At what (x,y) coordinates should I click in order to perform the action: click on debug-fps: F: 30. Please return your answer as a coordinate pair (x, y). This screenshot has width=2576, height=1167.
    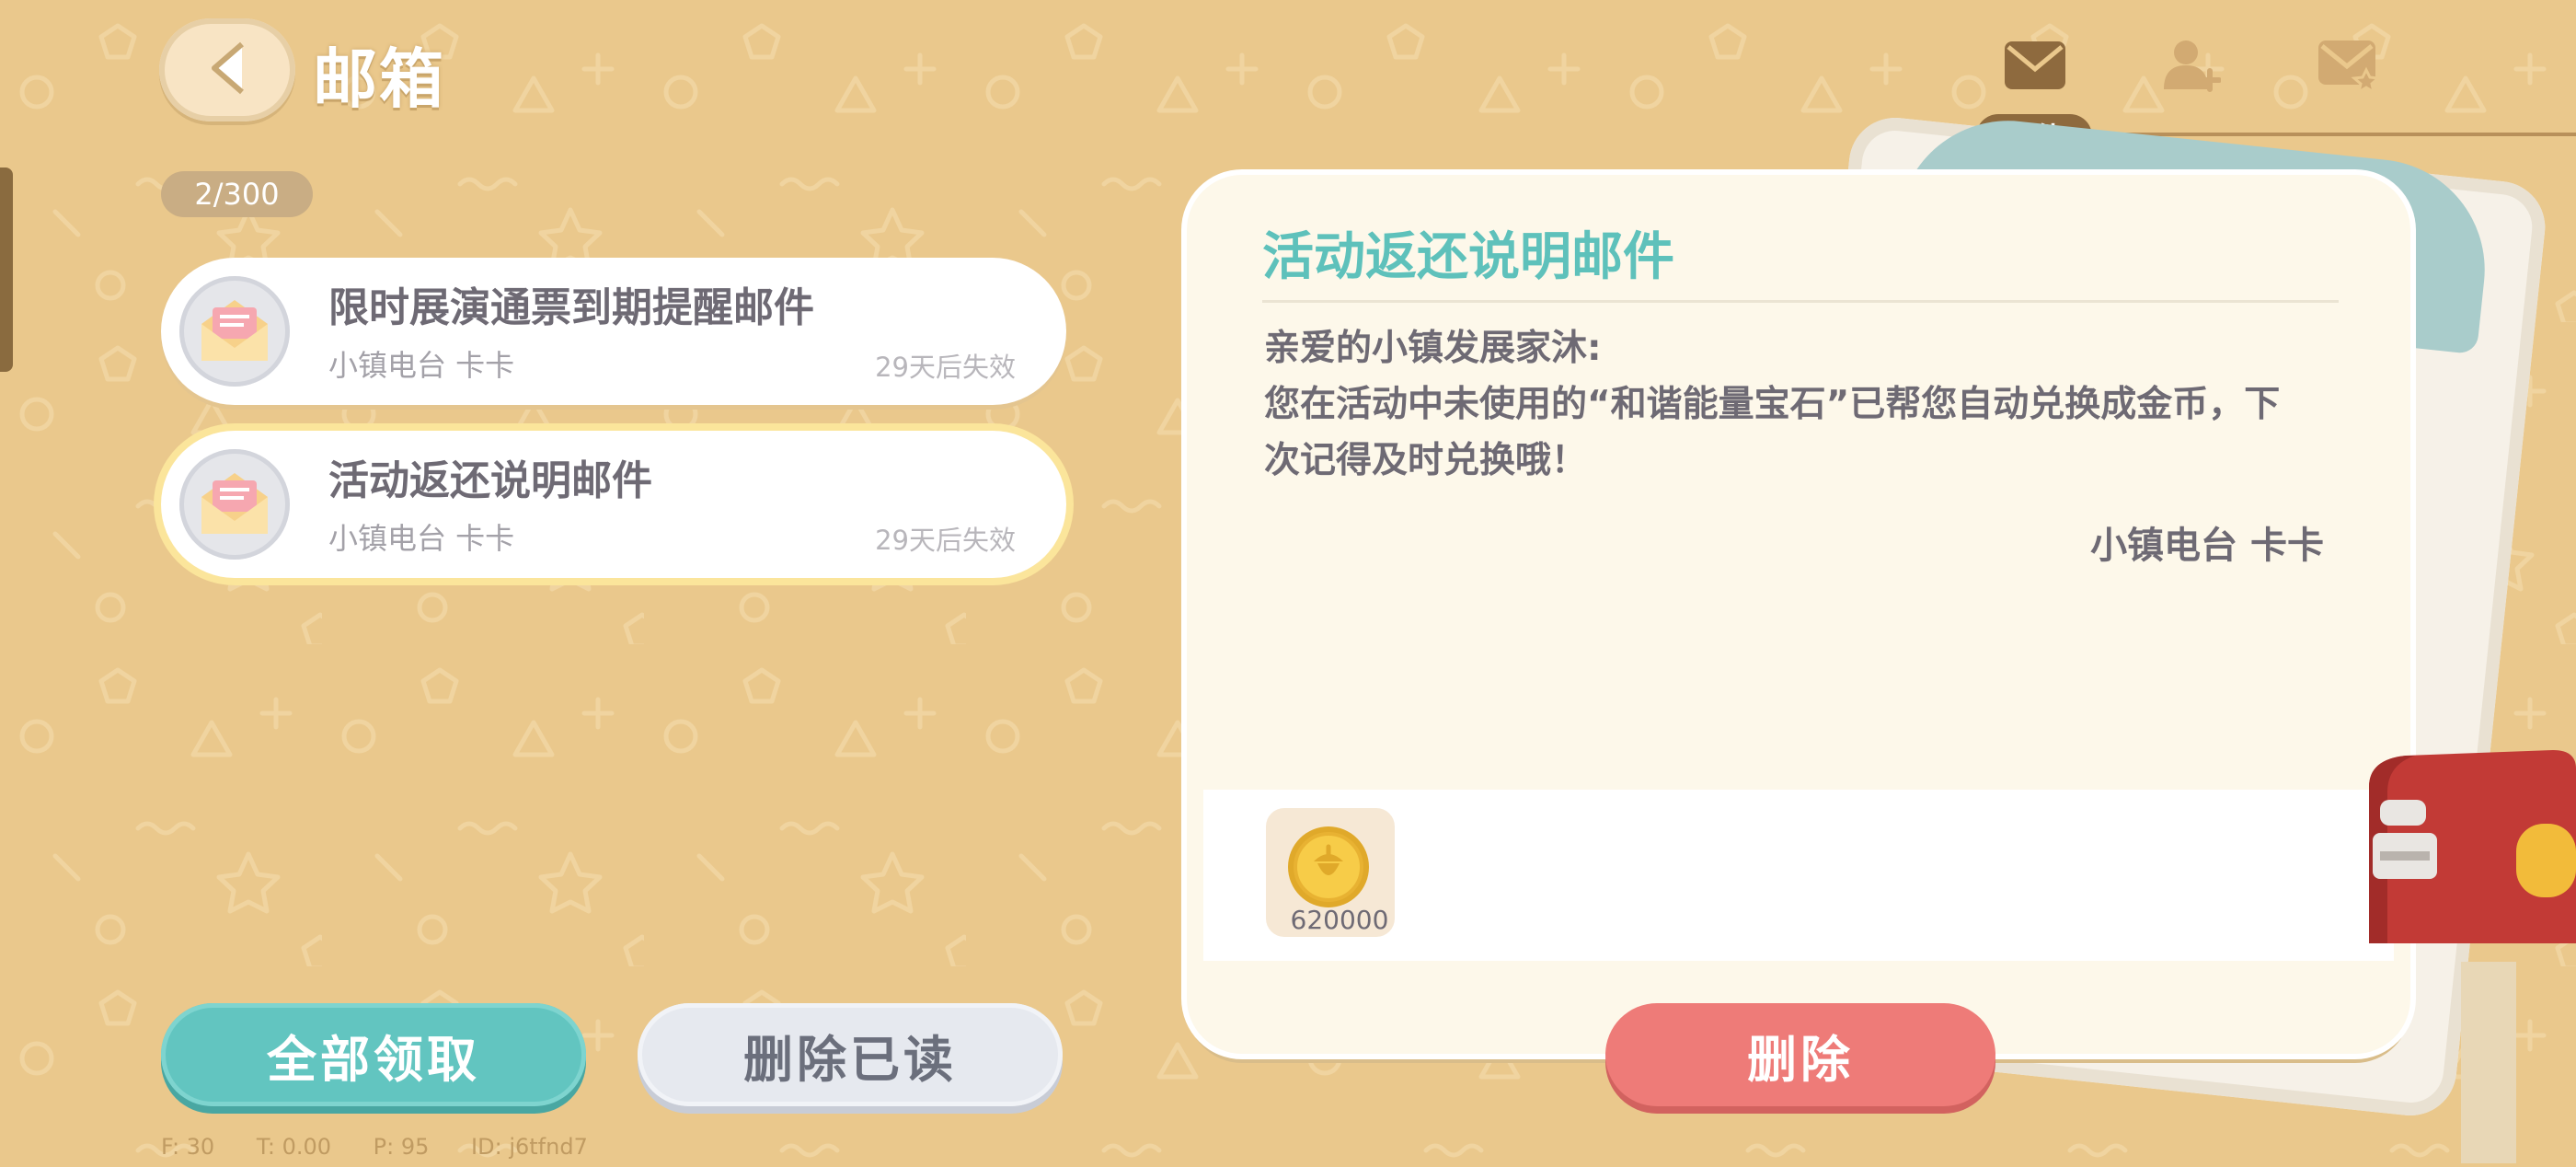
    Looking at the image, I should click on (188, 1147).